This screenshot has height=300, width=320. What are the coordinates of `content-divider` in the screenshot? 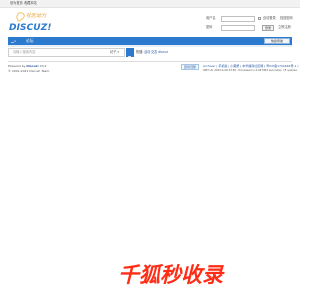 It's located at (150, 61).